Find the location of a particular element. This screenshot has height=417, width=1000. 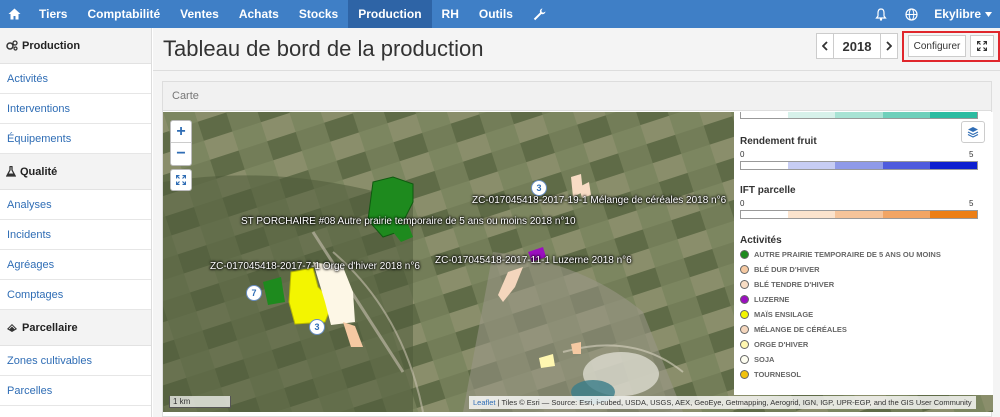

year-selector: 2018 is located at coordinates (857, 46).